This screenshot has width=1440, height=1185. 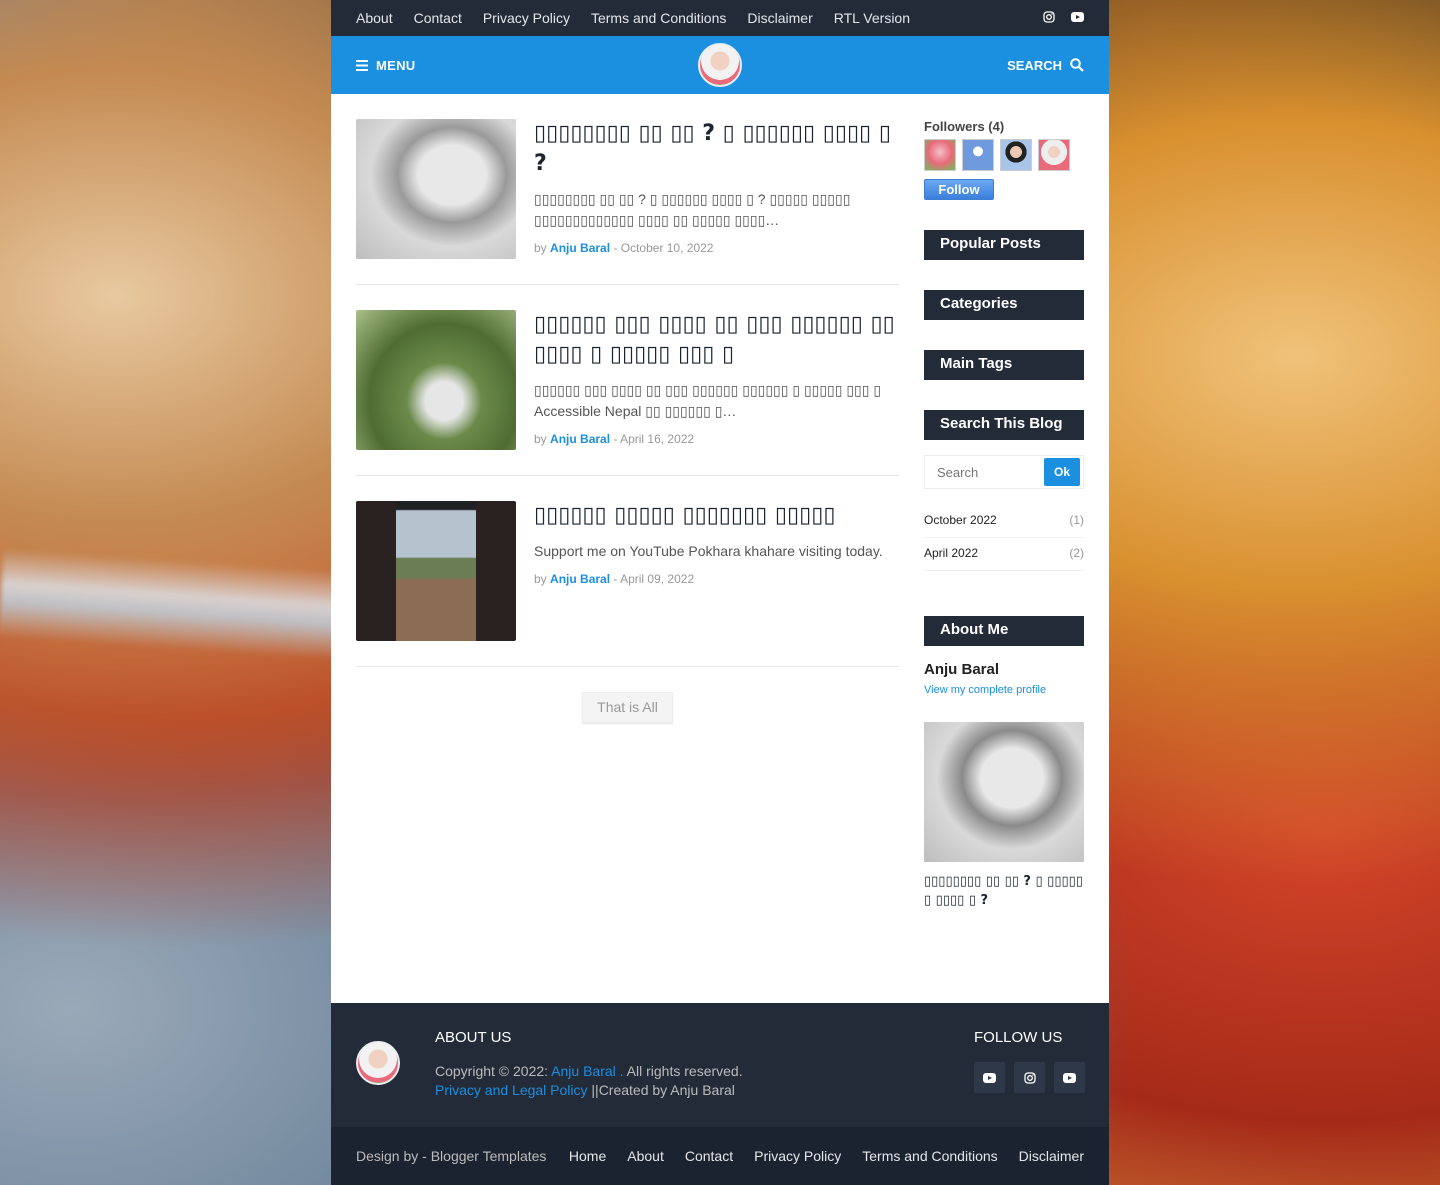 I want to click on post-date: April 16, 2022, so click(x=657, y=439).